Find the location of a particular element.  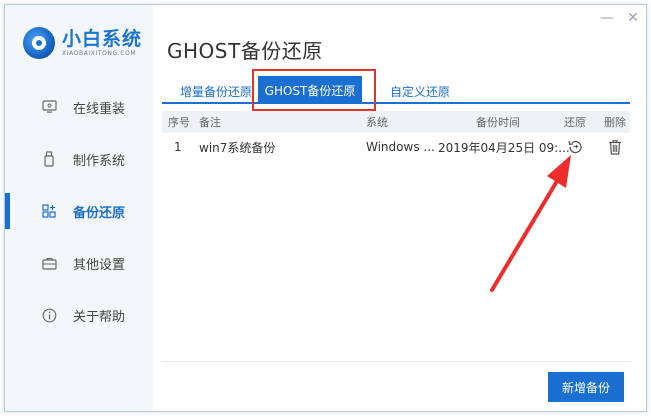

sidebar-item-label: 制作系统 is located at coordinates (99, 161).